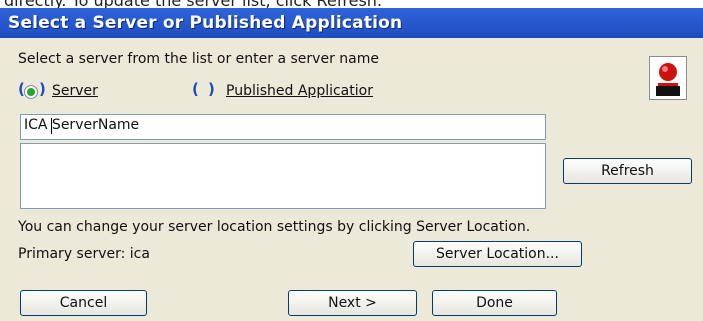 This screenshot has width=703, height=321. Describe the element at coordinates (84, 254) in the screenshot. I see `primary-server-text: Primary server: ica` at that location.